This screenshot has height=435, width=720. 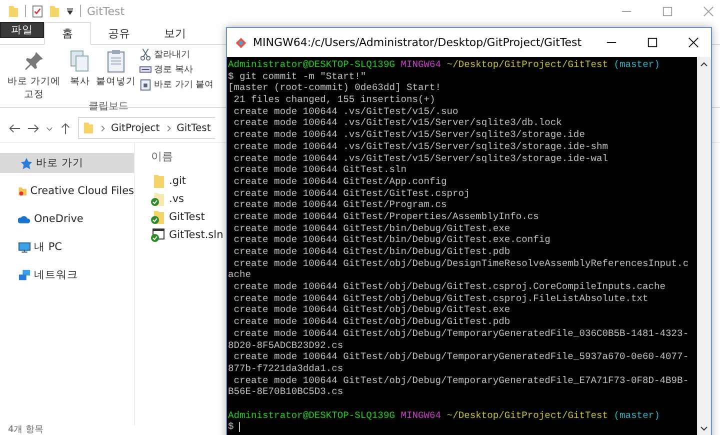 I want to click on terminal-line: create mode 100644 GitTest/obj/Debug/GitTest.csproj.CoreCompileInputs.cache, so click(x=449, y=286).